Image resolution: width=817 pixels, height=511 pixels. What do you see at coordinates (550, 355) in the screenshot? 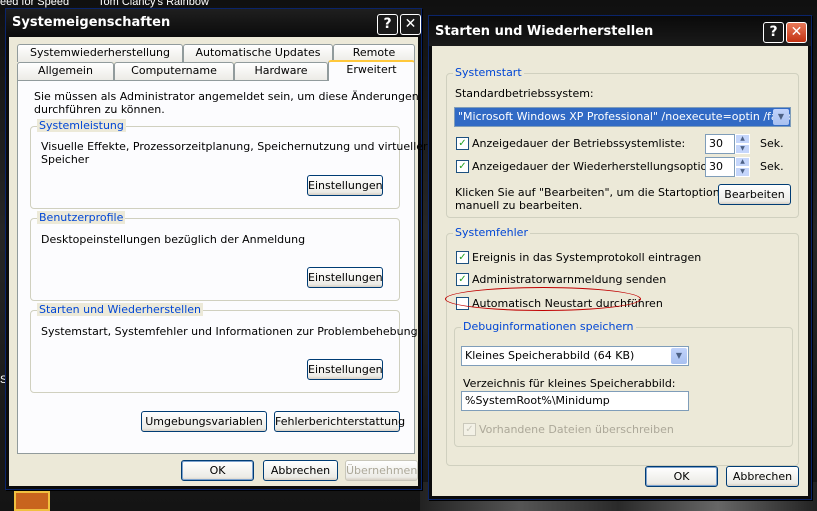
I see `dump-type-value: Kleines Speicherabbild (64 KB)` at bounding box center [550, 355].